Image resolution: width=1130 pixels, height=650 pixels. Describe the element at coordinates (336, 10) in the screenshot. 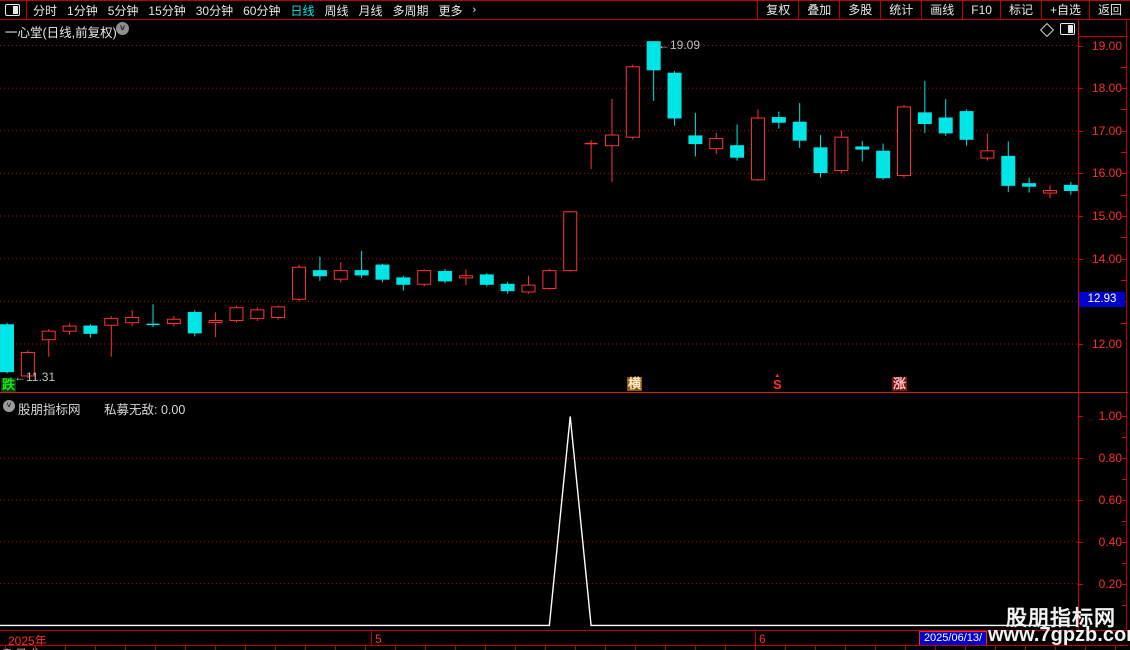

I see `menu-item-周线: 周线` at that location.